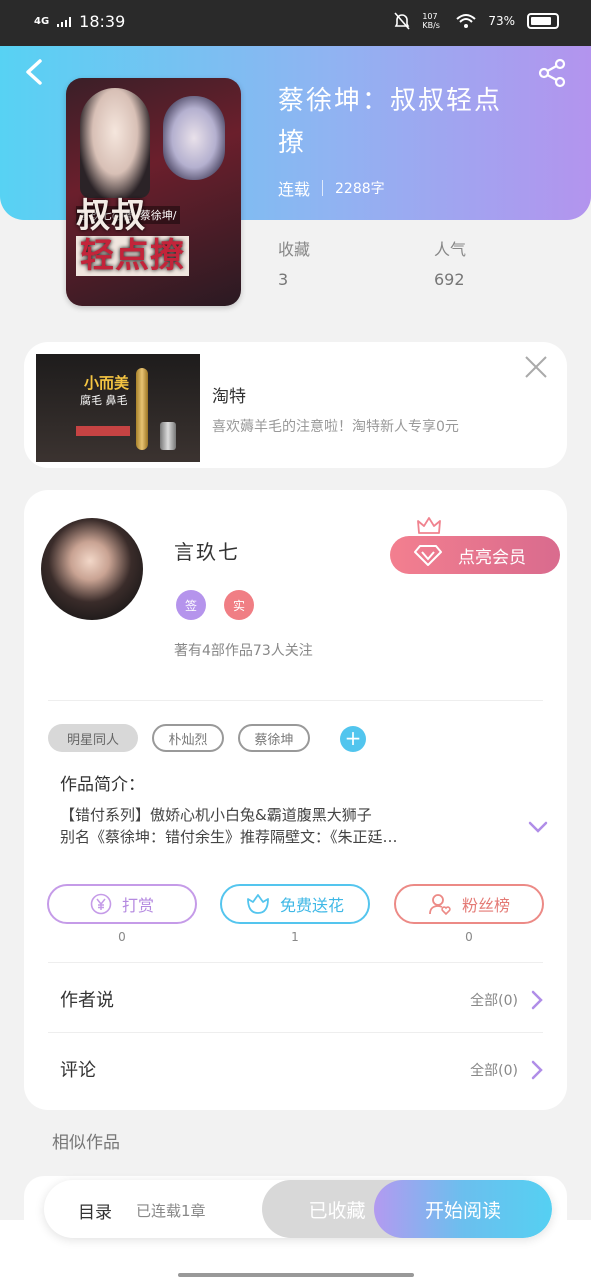  I want to click on intro-label: 作品简介：, so click(102, 785).